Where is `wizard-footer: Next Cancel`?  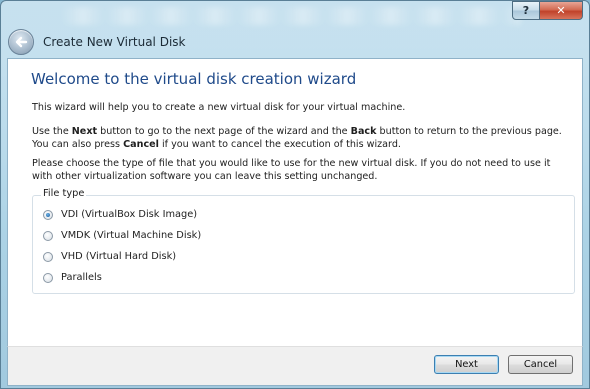 wizard-footer: Next Cancel is located at coordinates (295, 366).